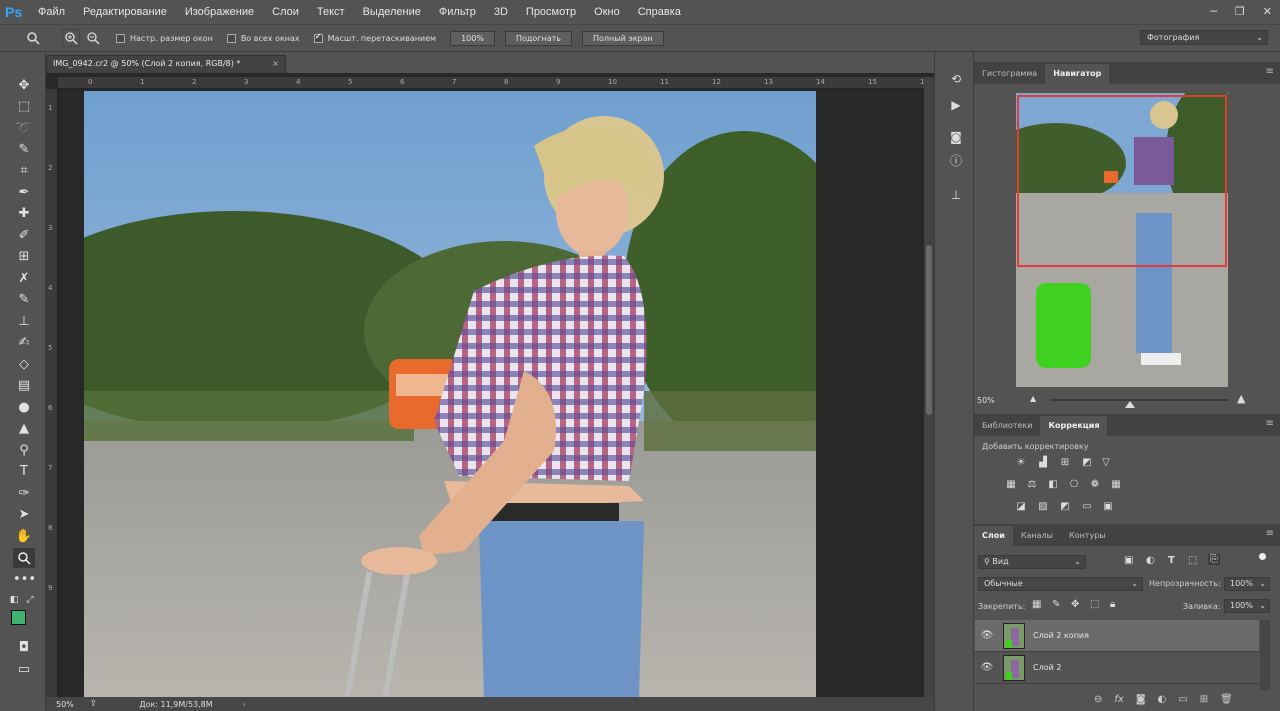 The image size is (1280, 711). What do you see at coordinates (1021, 507) in the screenshot?
I see `invert-icon: ◪` at bounding box center [1021, 507].